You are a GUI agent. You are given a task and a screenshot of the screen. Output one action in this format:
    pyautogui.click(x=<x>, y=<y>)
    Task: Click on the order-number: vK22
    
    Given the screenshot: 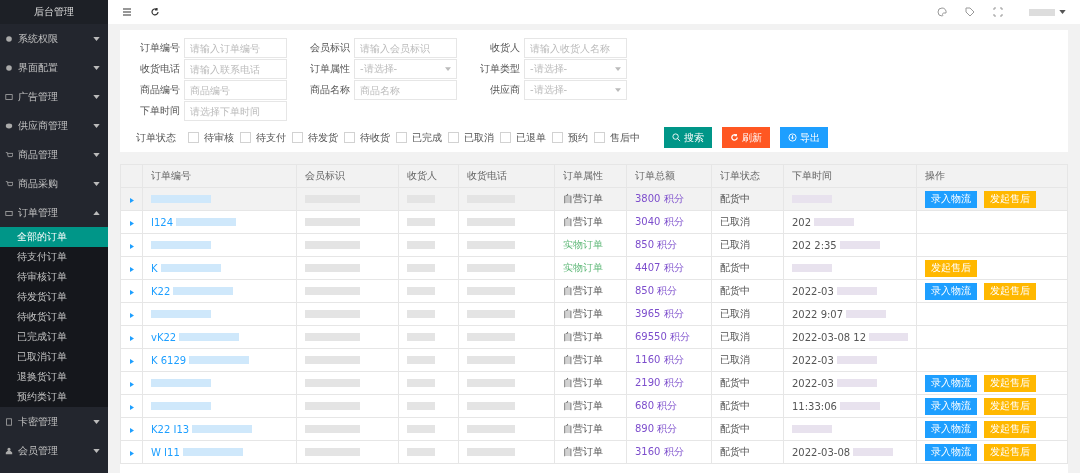 What is the action you would take?
    pyautogui.click(x=164, y=337)
    